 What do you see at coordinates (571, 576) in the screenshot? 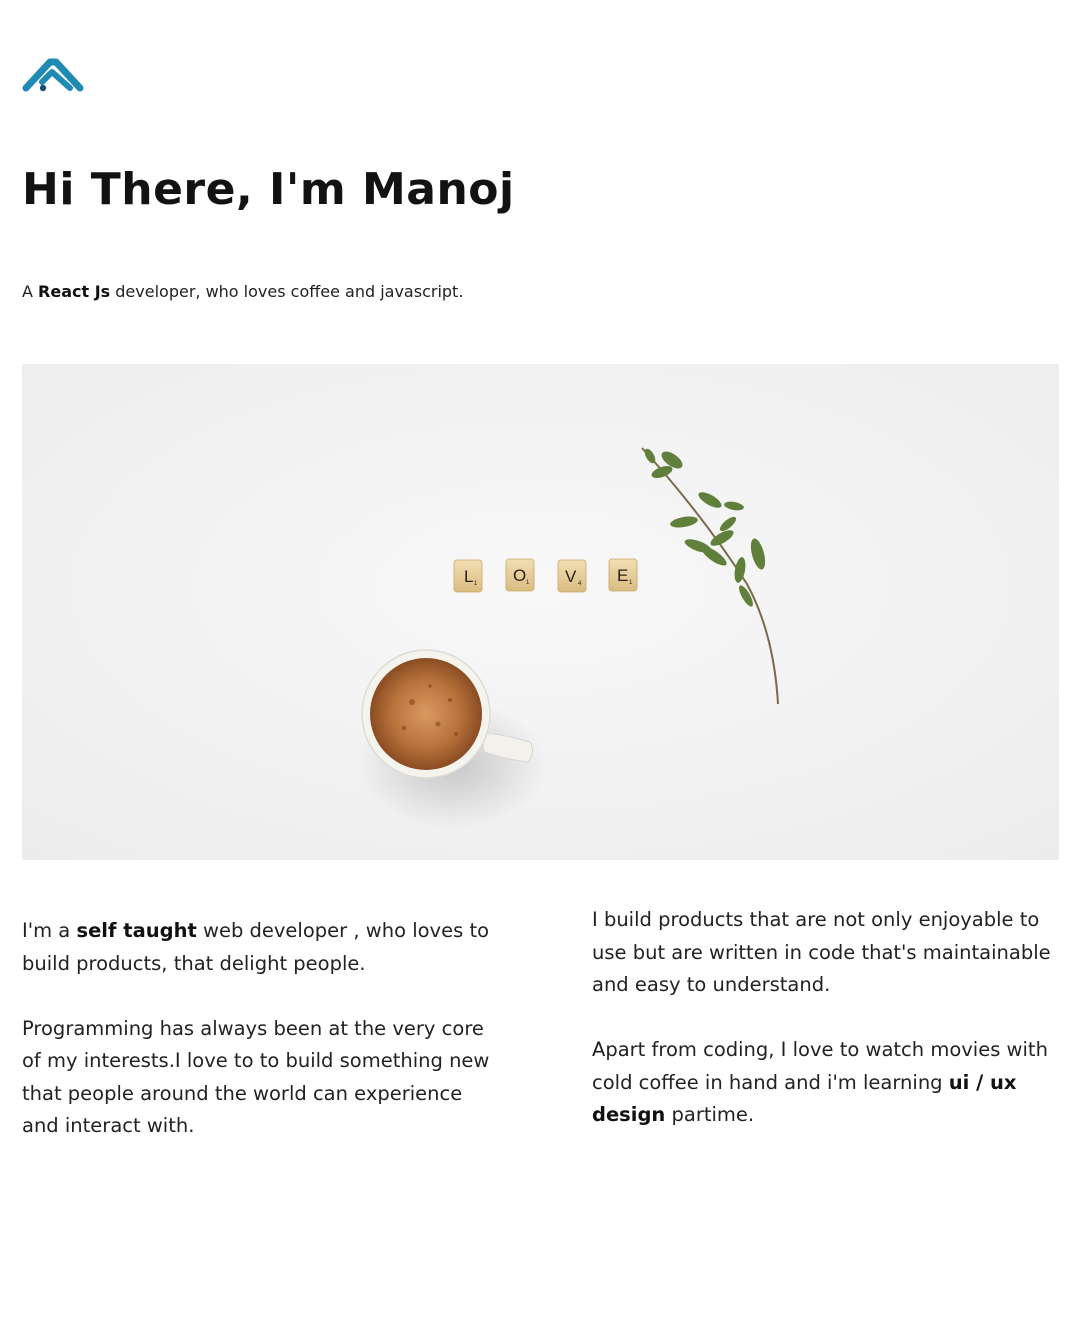
I see `tile-letter: V` at bounding box center [571, 576].